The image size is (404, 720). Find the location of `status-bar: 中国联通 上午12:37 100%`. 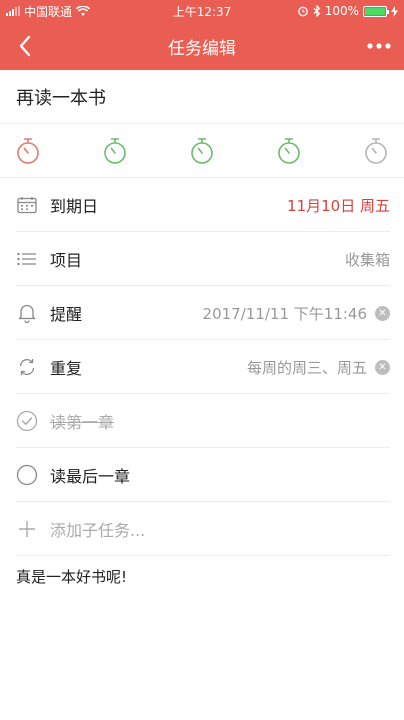

status-bar: 中国联通 上午12:37 100% is located at coordinates (202, 11).